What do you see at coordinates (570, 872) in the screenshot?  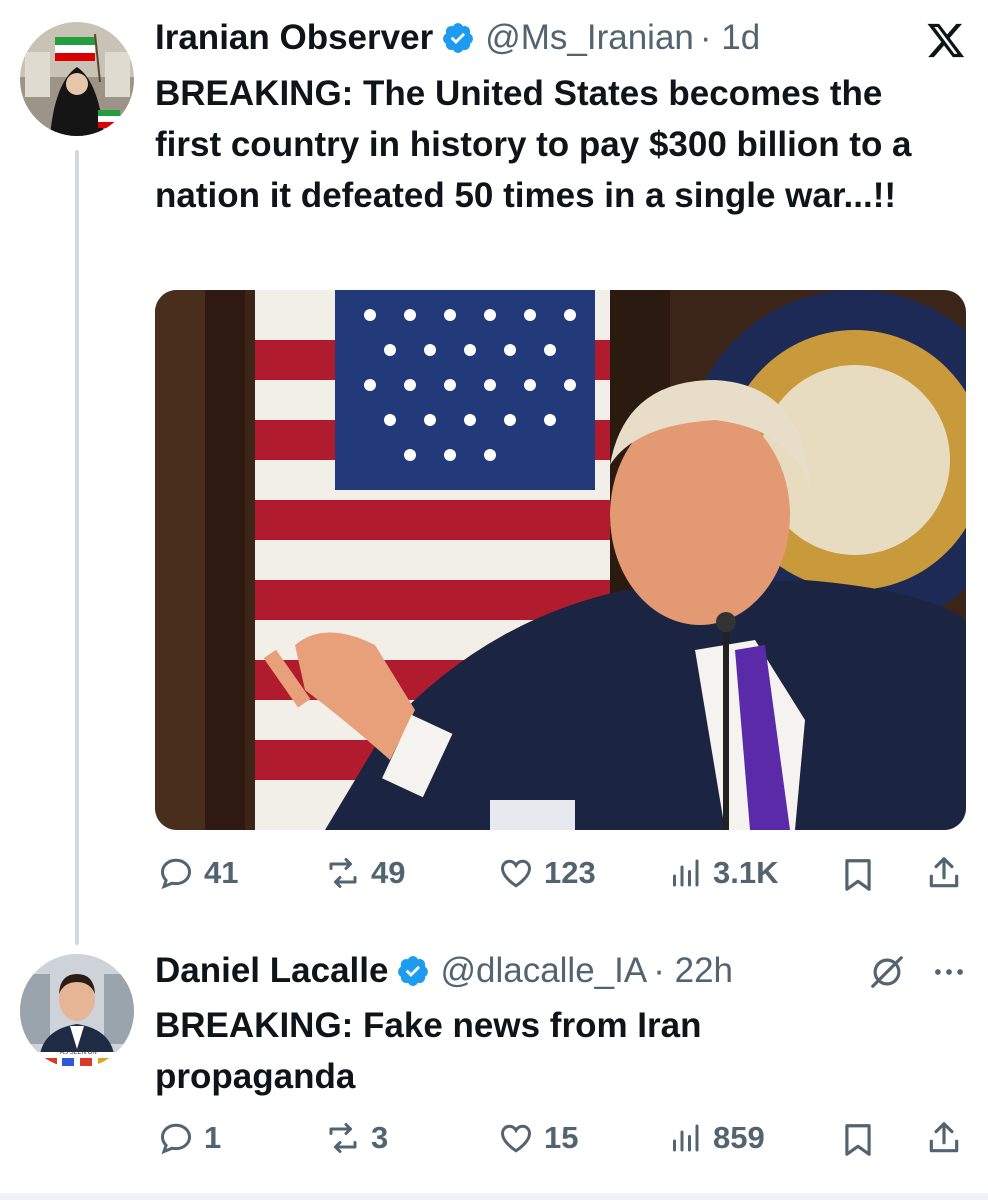 I see `like-count: 123` at bounding box center [570, 872].